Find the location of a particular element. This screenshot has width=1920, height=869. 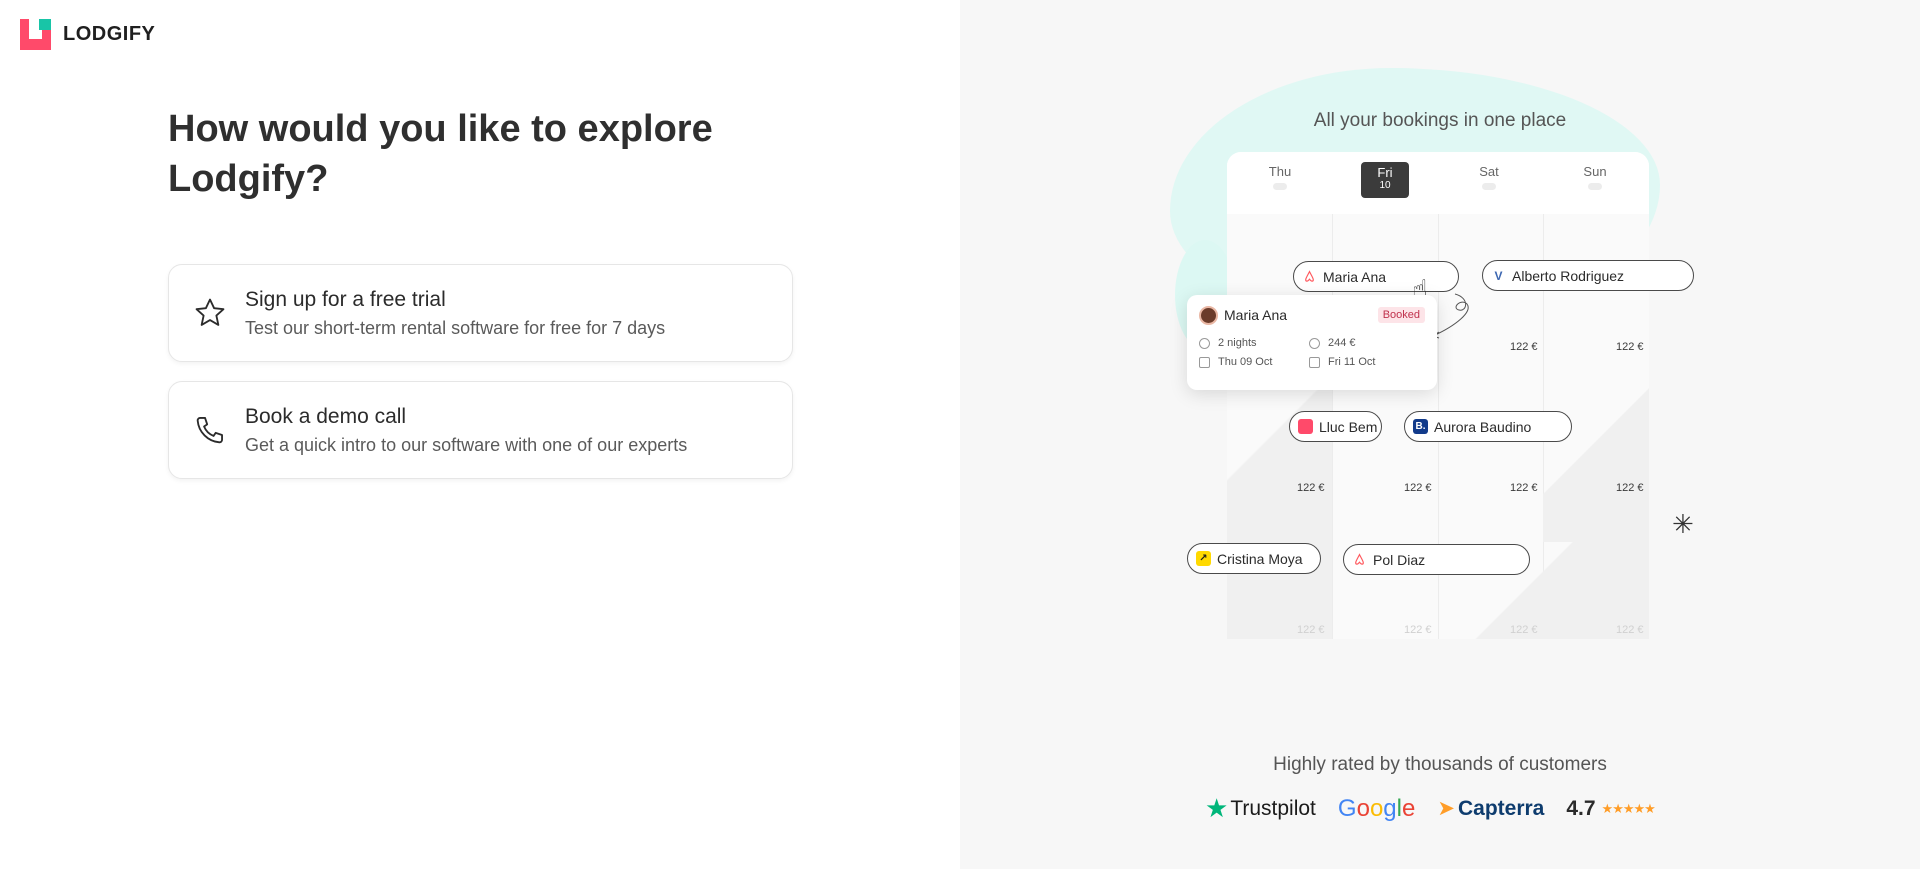

calendar-title: All your bookings in one place is located at coordinates (1440, 120).